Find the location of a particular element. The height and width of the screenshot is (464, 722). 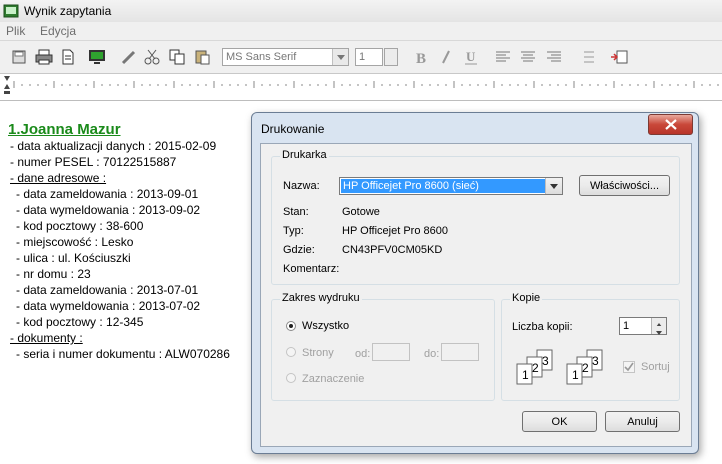

collate-pages-icon: 3 2 1 3 2 1 is located at coordinates (563, 369).